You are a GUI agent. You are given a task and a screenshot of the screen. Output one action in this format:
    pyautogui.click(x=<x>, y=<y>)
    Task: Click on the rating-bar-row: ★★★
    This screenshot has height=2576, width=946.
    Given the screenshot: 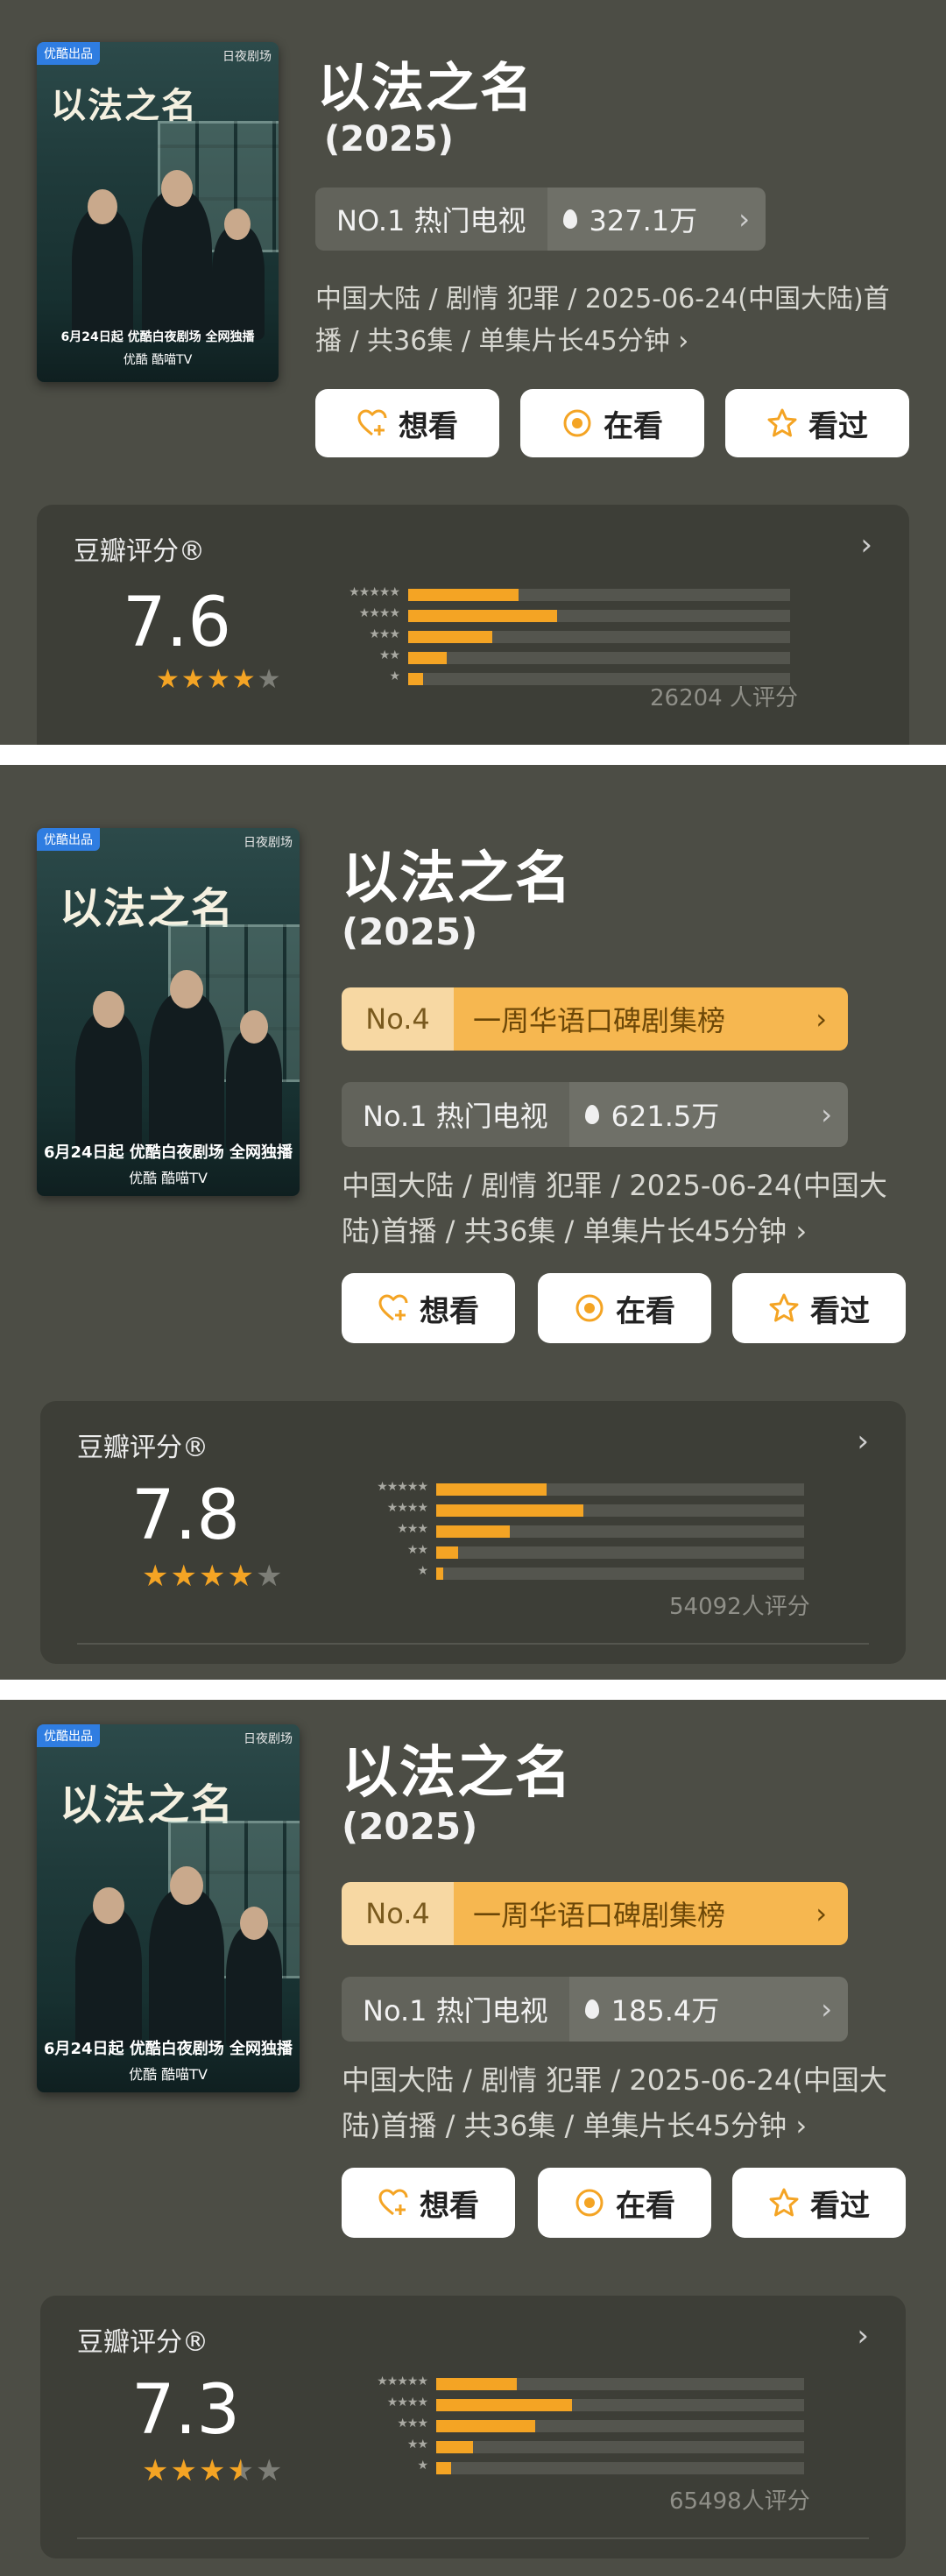 What is the action you would take?
    pyautogui.click(x=600, y=2424)
    